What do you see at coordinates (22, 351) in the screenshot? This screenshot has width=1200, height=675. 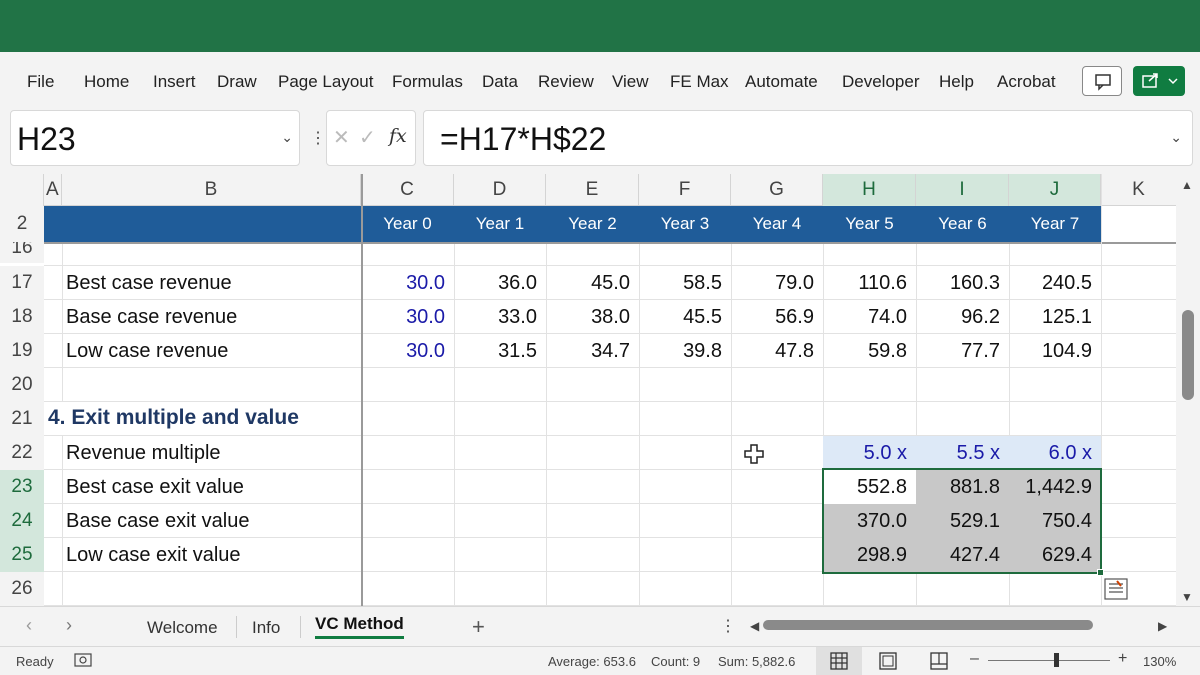 I see `row-header-19: 19` at bounding box center [22, 351].